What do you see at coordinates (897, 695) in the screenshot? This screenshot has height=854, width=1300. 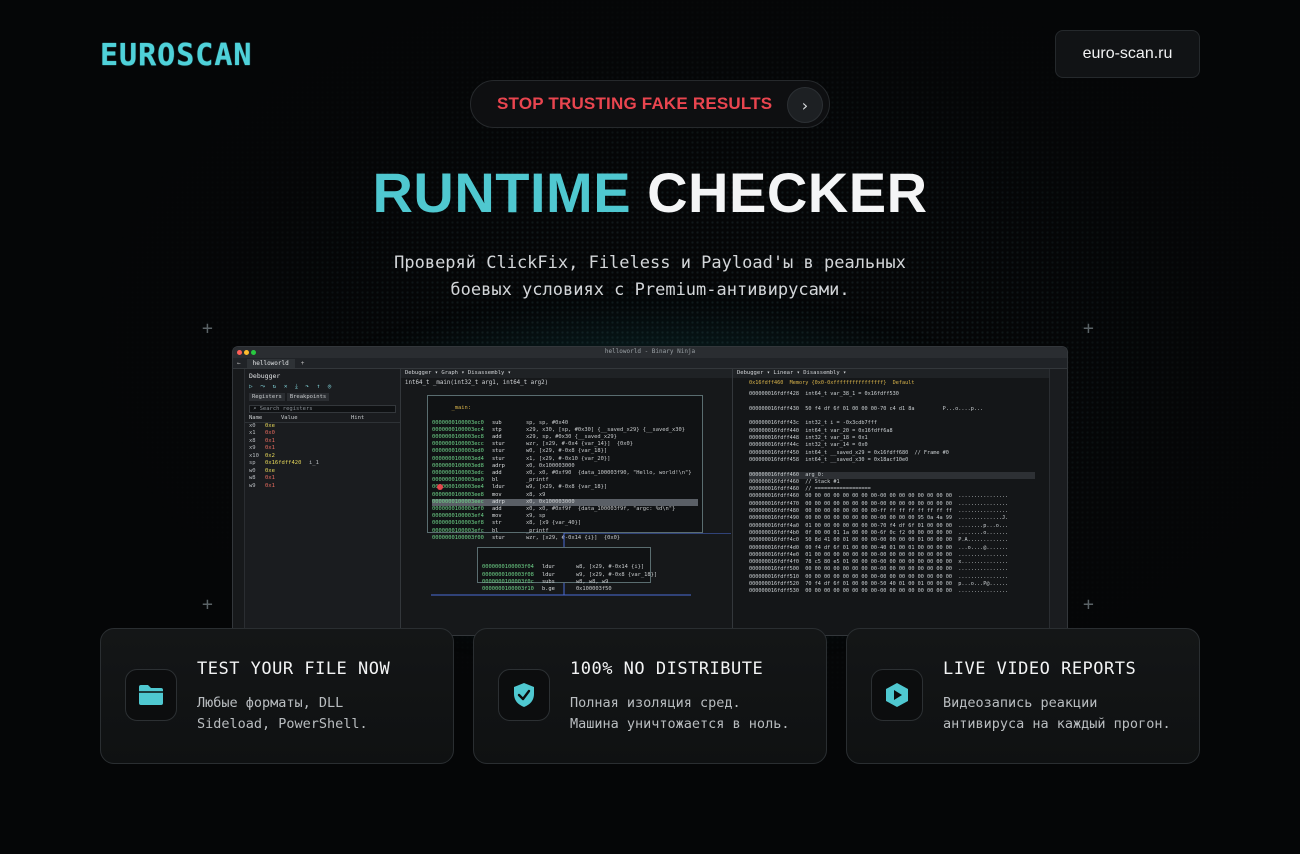 I see `play-icon` at bounding box center [897, 695].